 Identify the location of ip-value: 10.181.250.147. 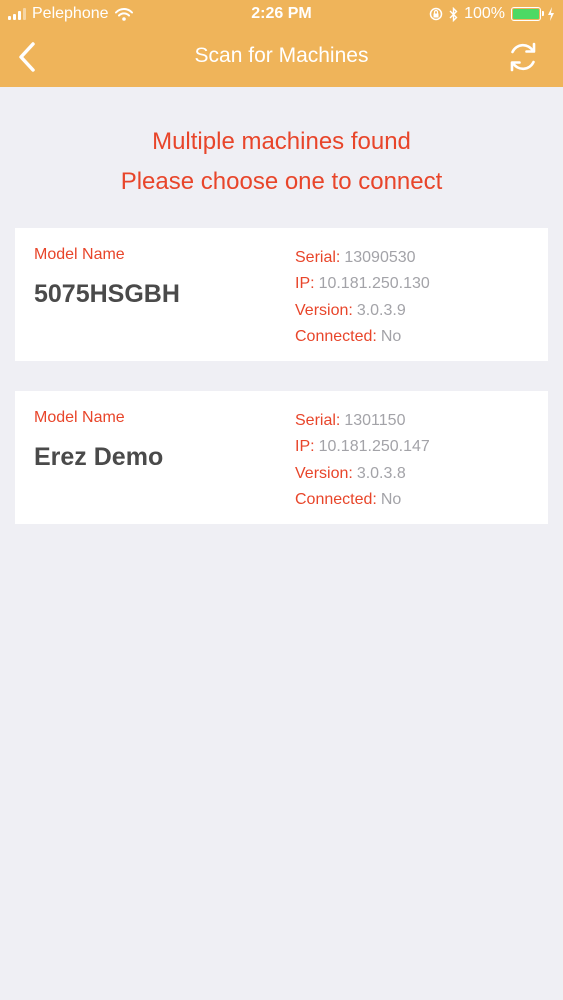
(374, 447).